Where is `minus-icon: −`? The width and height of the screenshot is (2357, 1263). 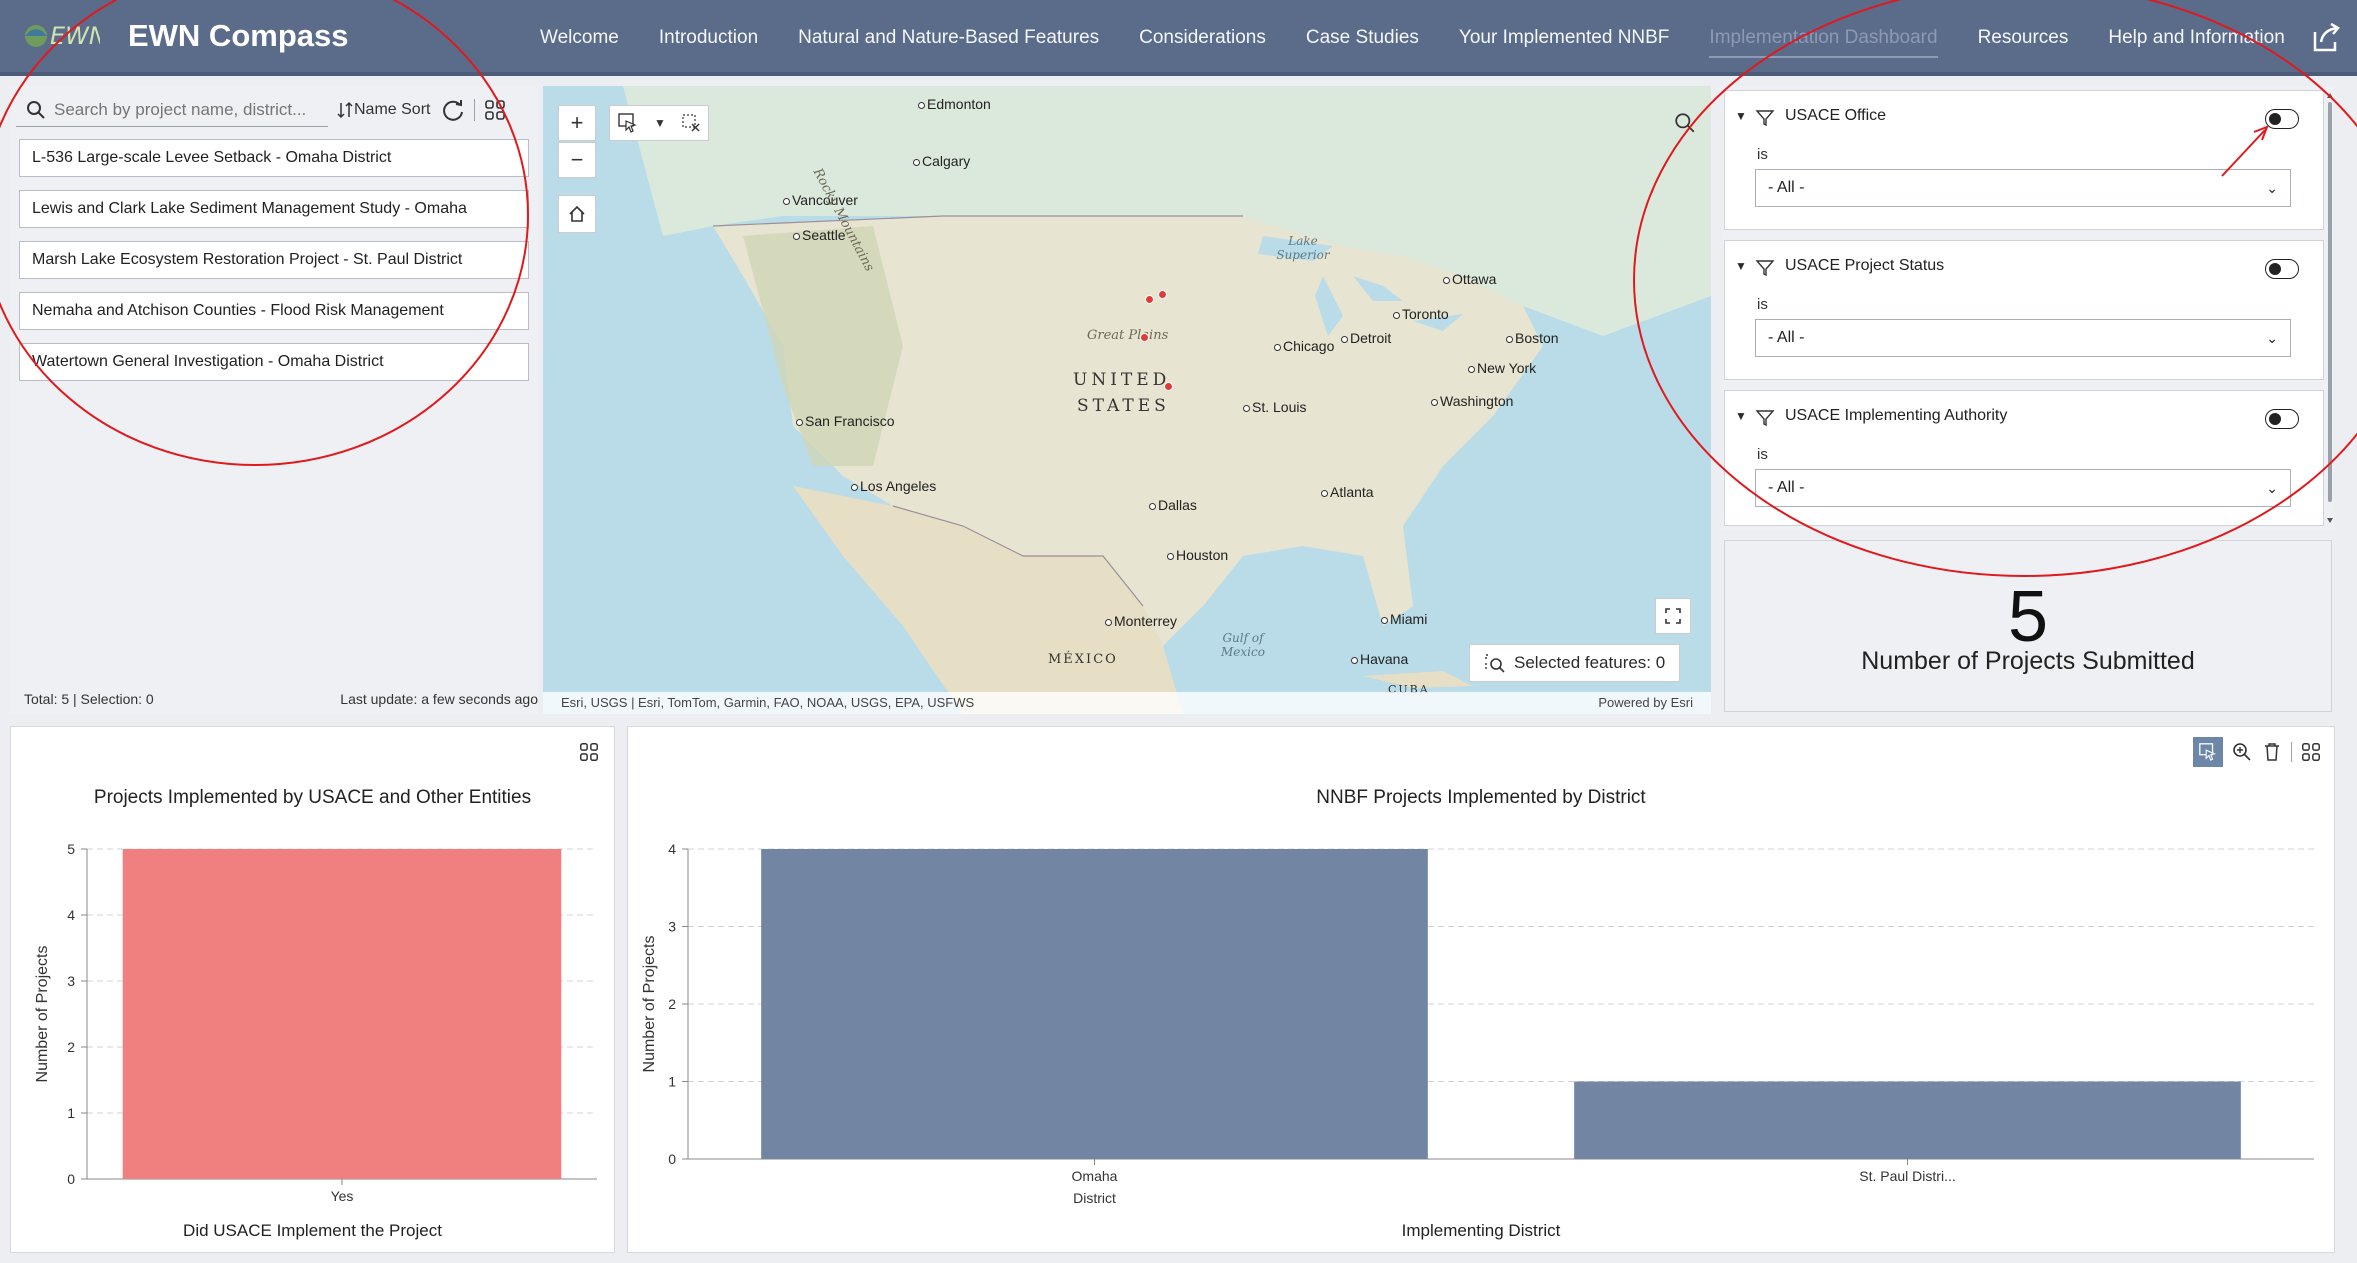 minus-icon: − is located at coordinates (577, 159).